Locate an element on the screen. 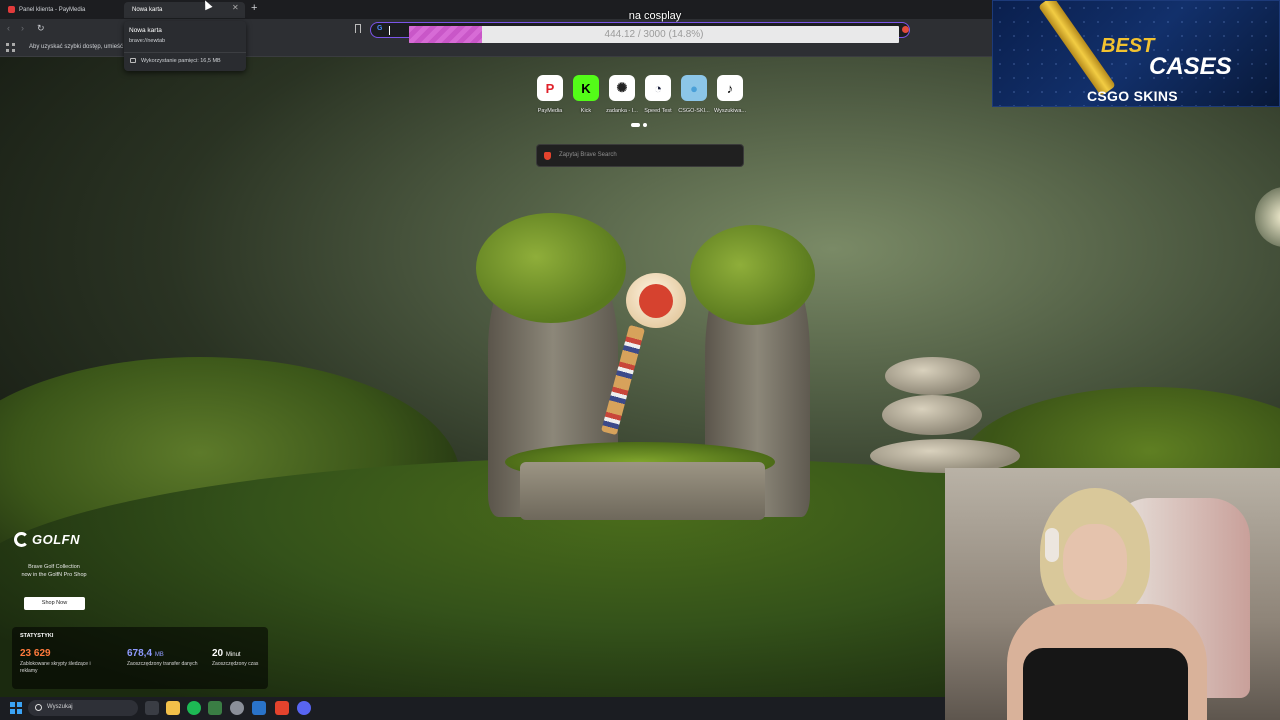 Image resolution: width=1280 pixels, height=720 pixels. light-glow is located at coordinates (1267, 217).